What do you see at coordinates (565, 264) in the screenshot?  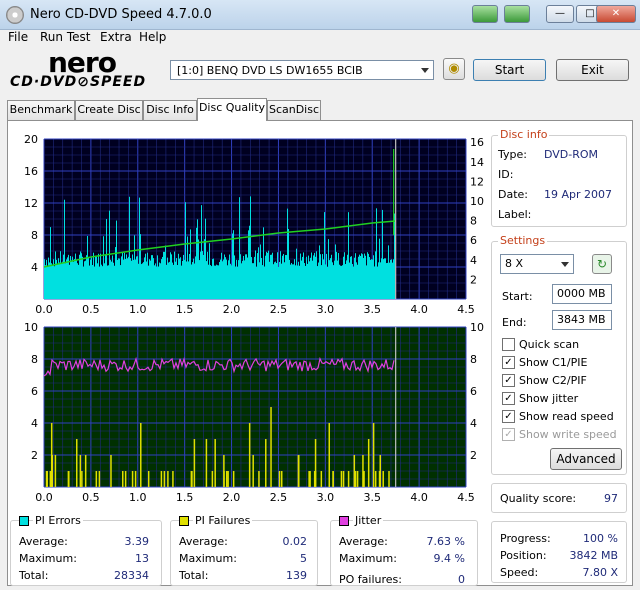 I see `chevron-down-icon` at bounding box center [565, 264].